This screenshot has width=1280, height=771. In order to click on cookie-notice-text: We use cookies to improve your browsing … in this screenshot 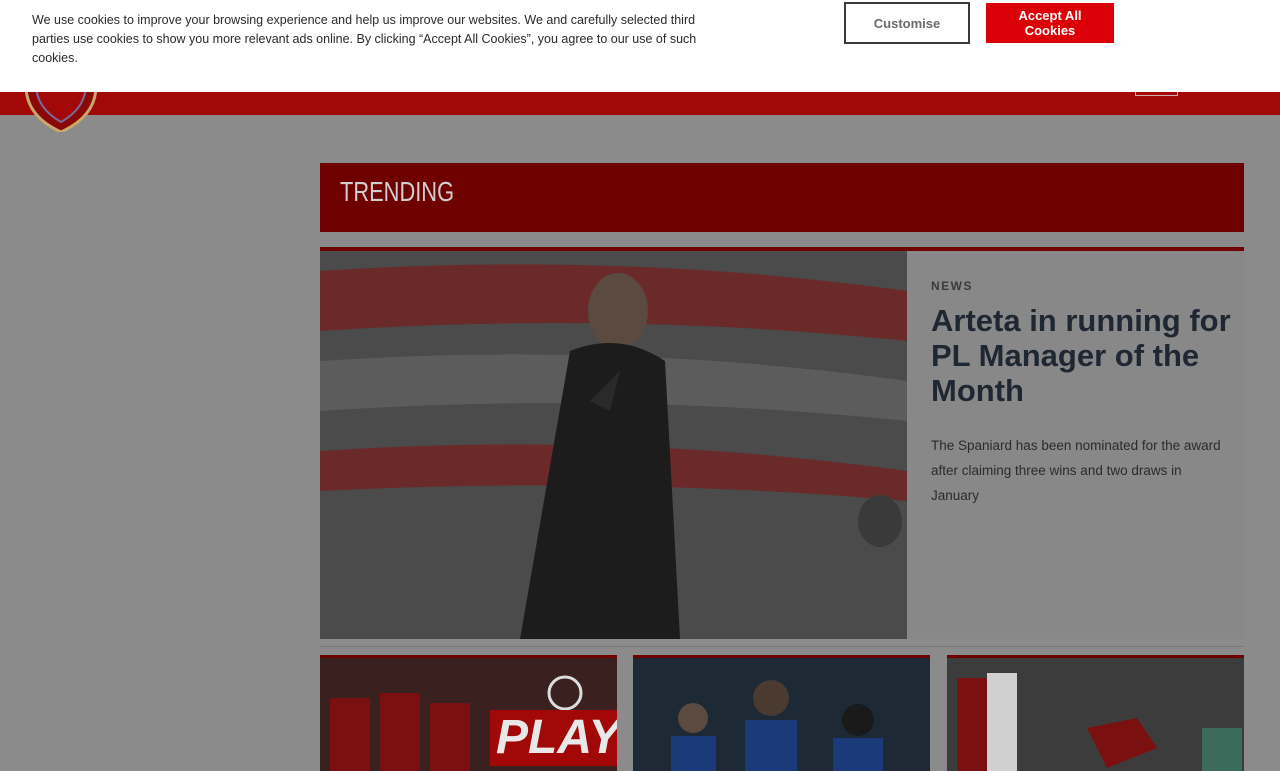, I will do `click(364, 39)`.